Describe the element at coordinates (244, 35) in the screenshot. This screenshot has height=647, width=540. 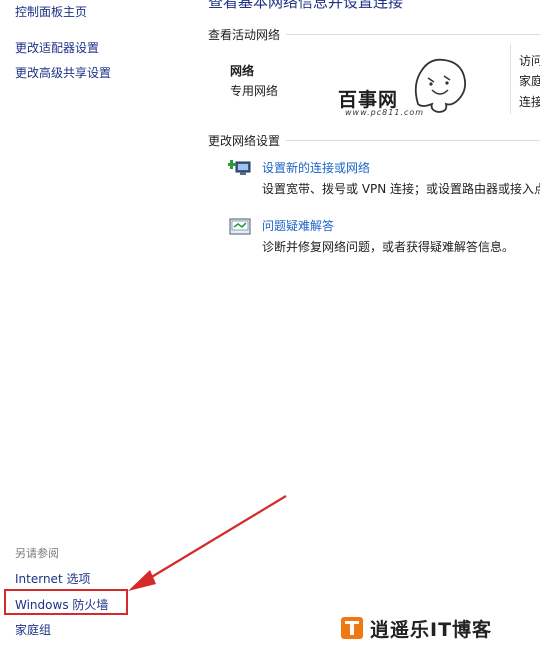
I see `active-network-heading: 查看活动网络` at that location.